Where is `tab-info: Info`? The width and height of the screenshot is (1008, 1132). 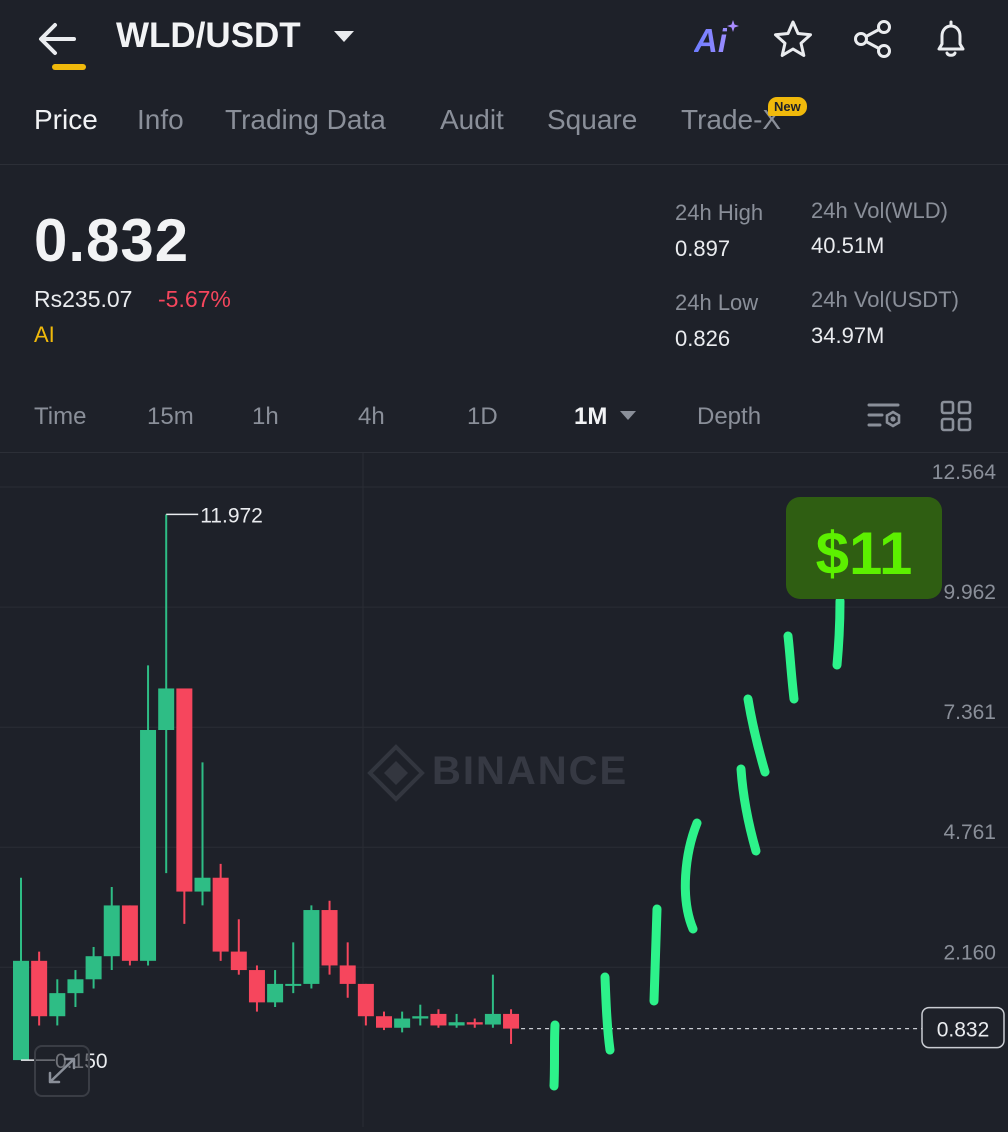 tab-info: Info is located at coordinates (160, 120).